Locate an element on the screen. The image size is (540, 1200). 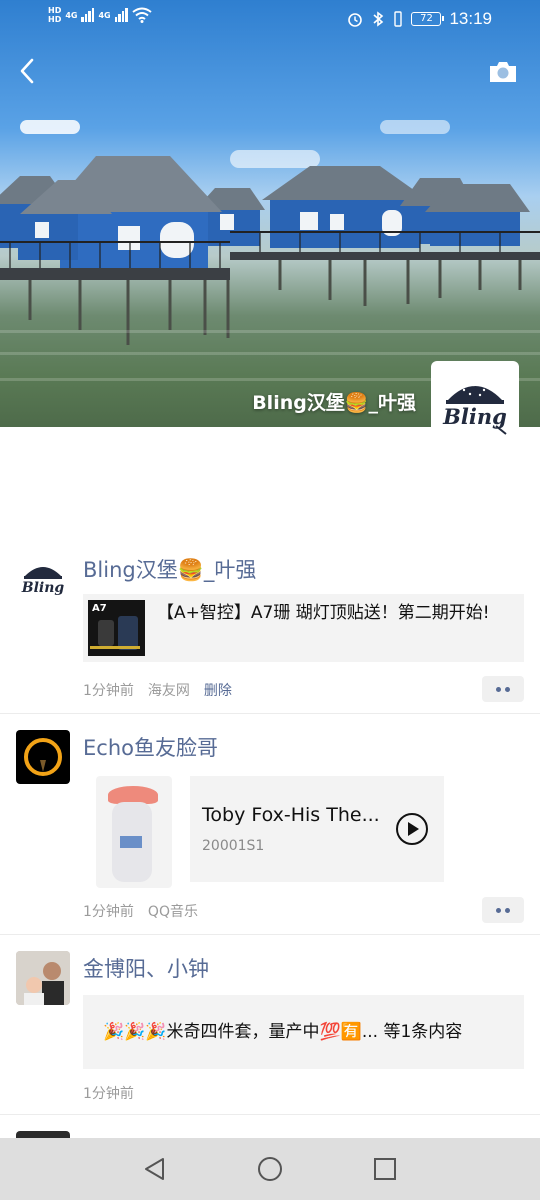
alarm-icon is located at coordinates (355, 20).